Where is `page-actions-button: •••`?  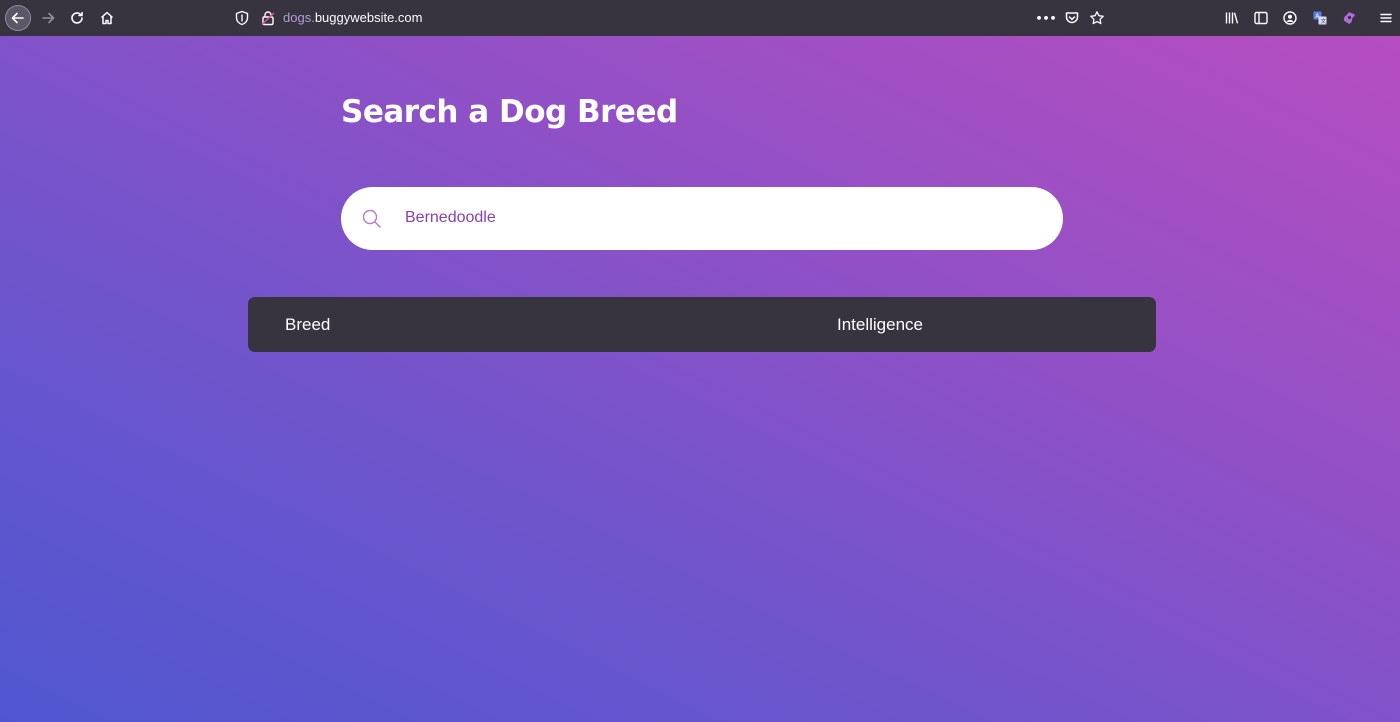 page-actions-button: ••• is located at coordinates (1046, 18).